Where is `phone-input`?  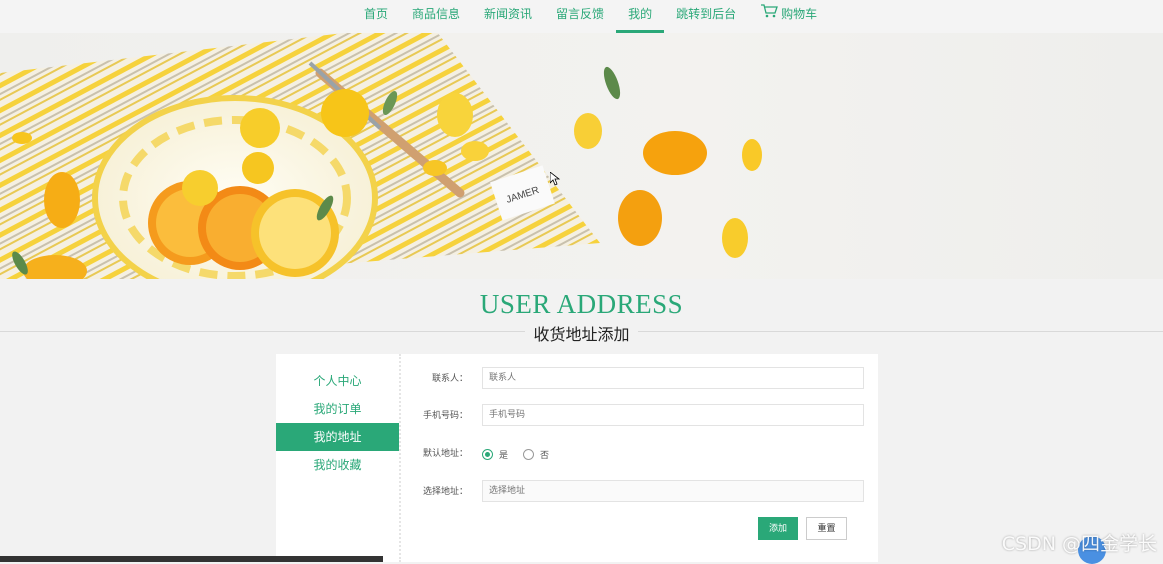 phone-input is located at coordinates (673, 415).